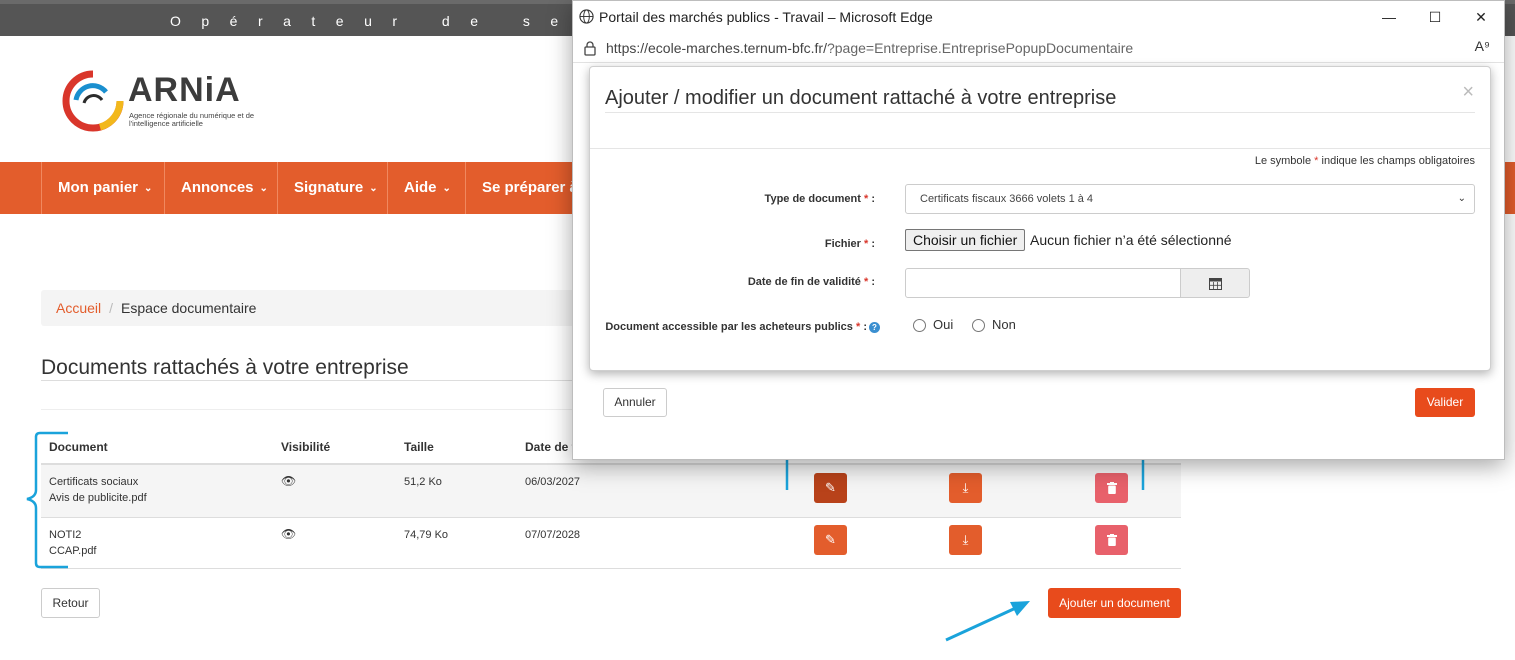 The height and width of the screenshot is (660, 1515). I want to click on file-status: Aucun fichier n’a été sélectionné, so click(1131, 240).